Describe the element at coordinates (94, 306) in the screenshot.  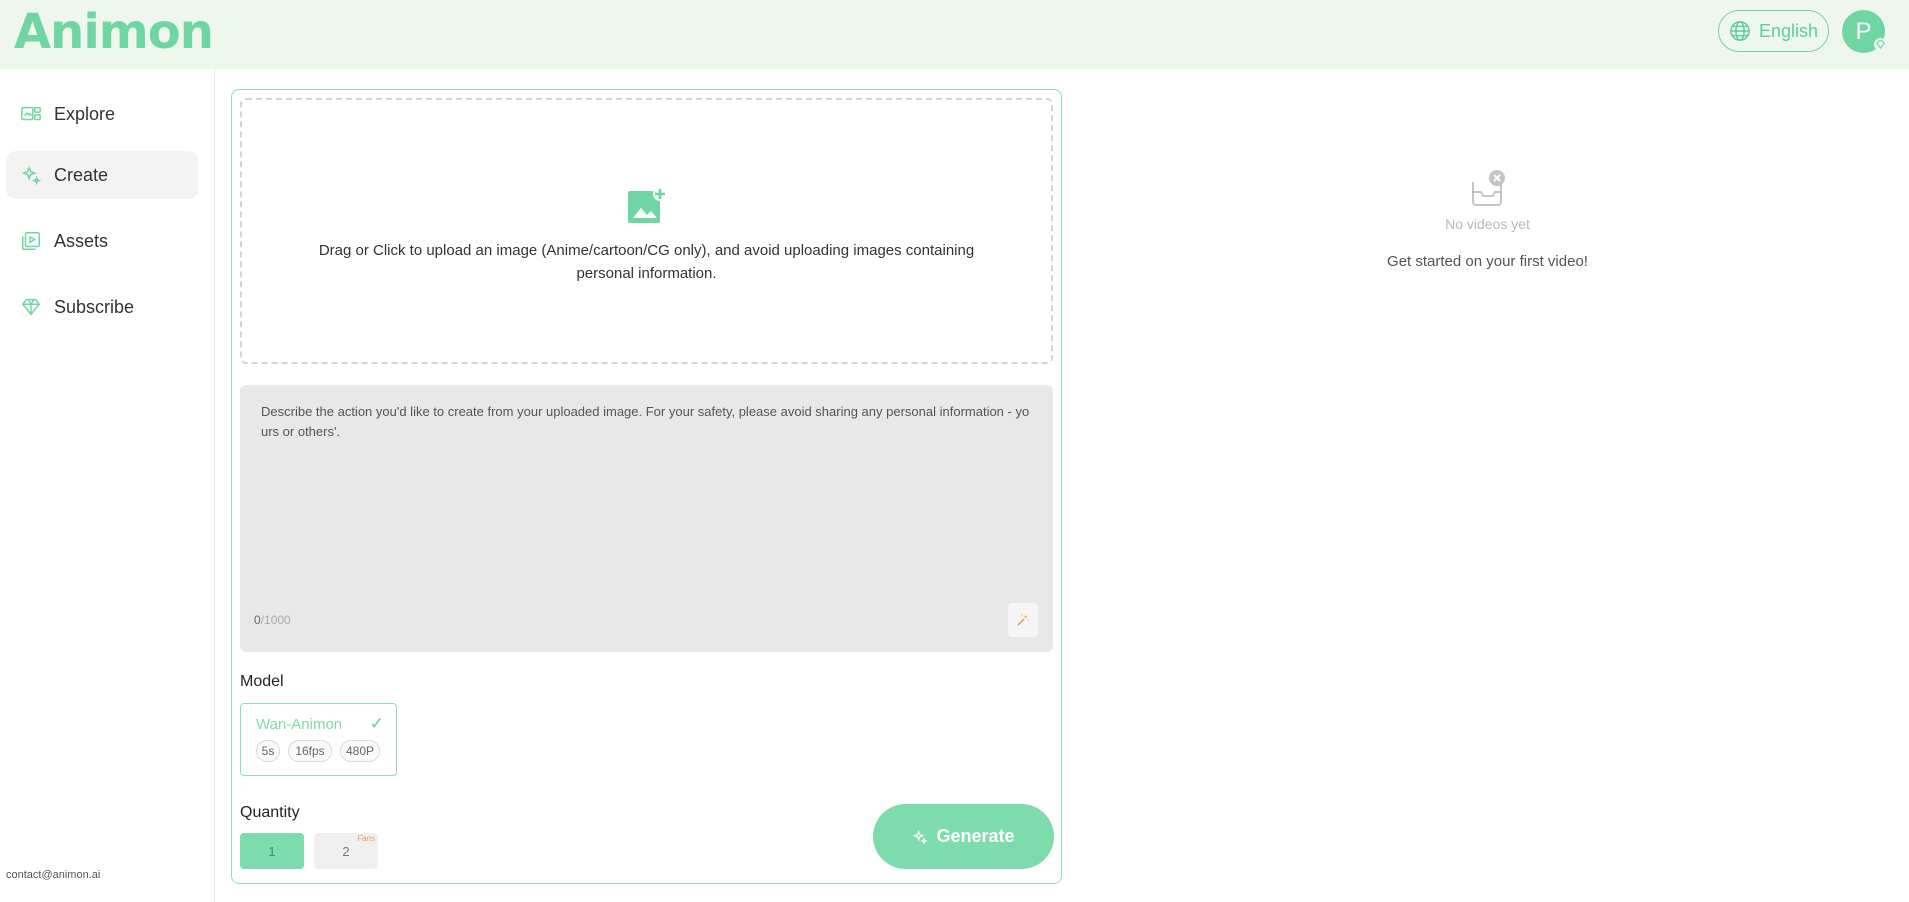
I see `sidebar-item-label: Subscribe` at that location.